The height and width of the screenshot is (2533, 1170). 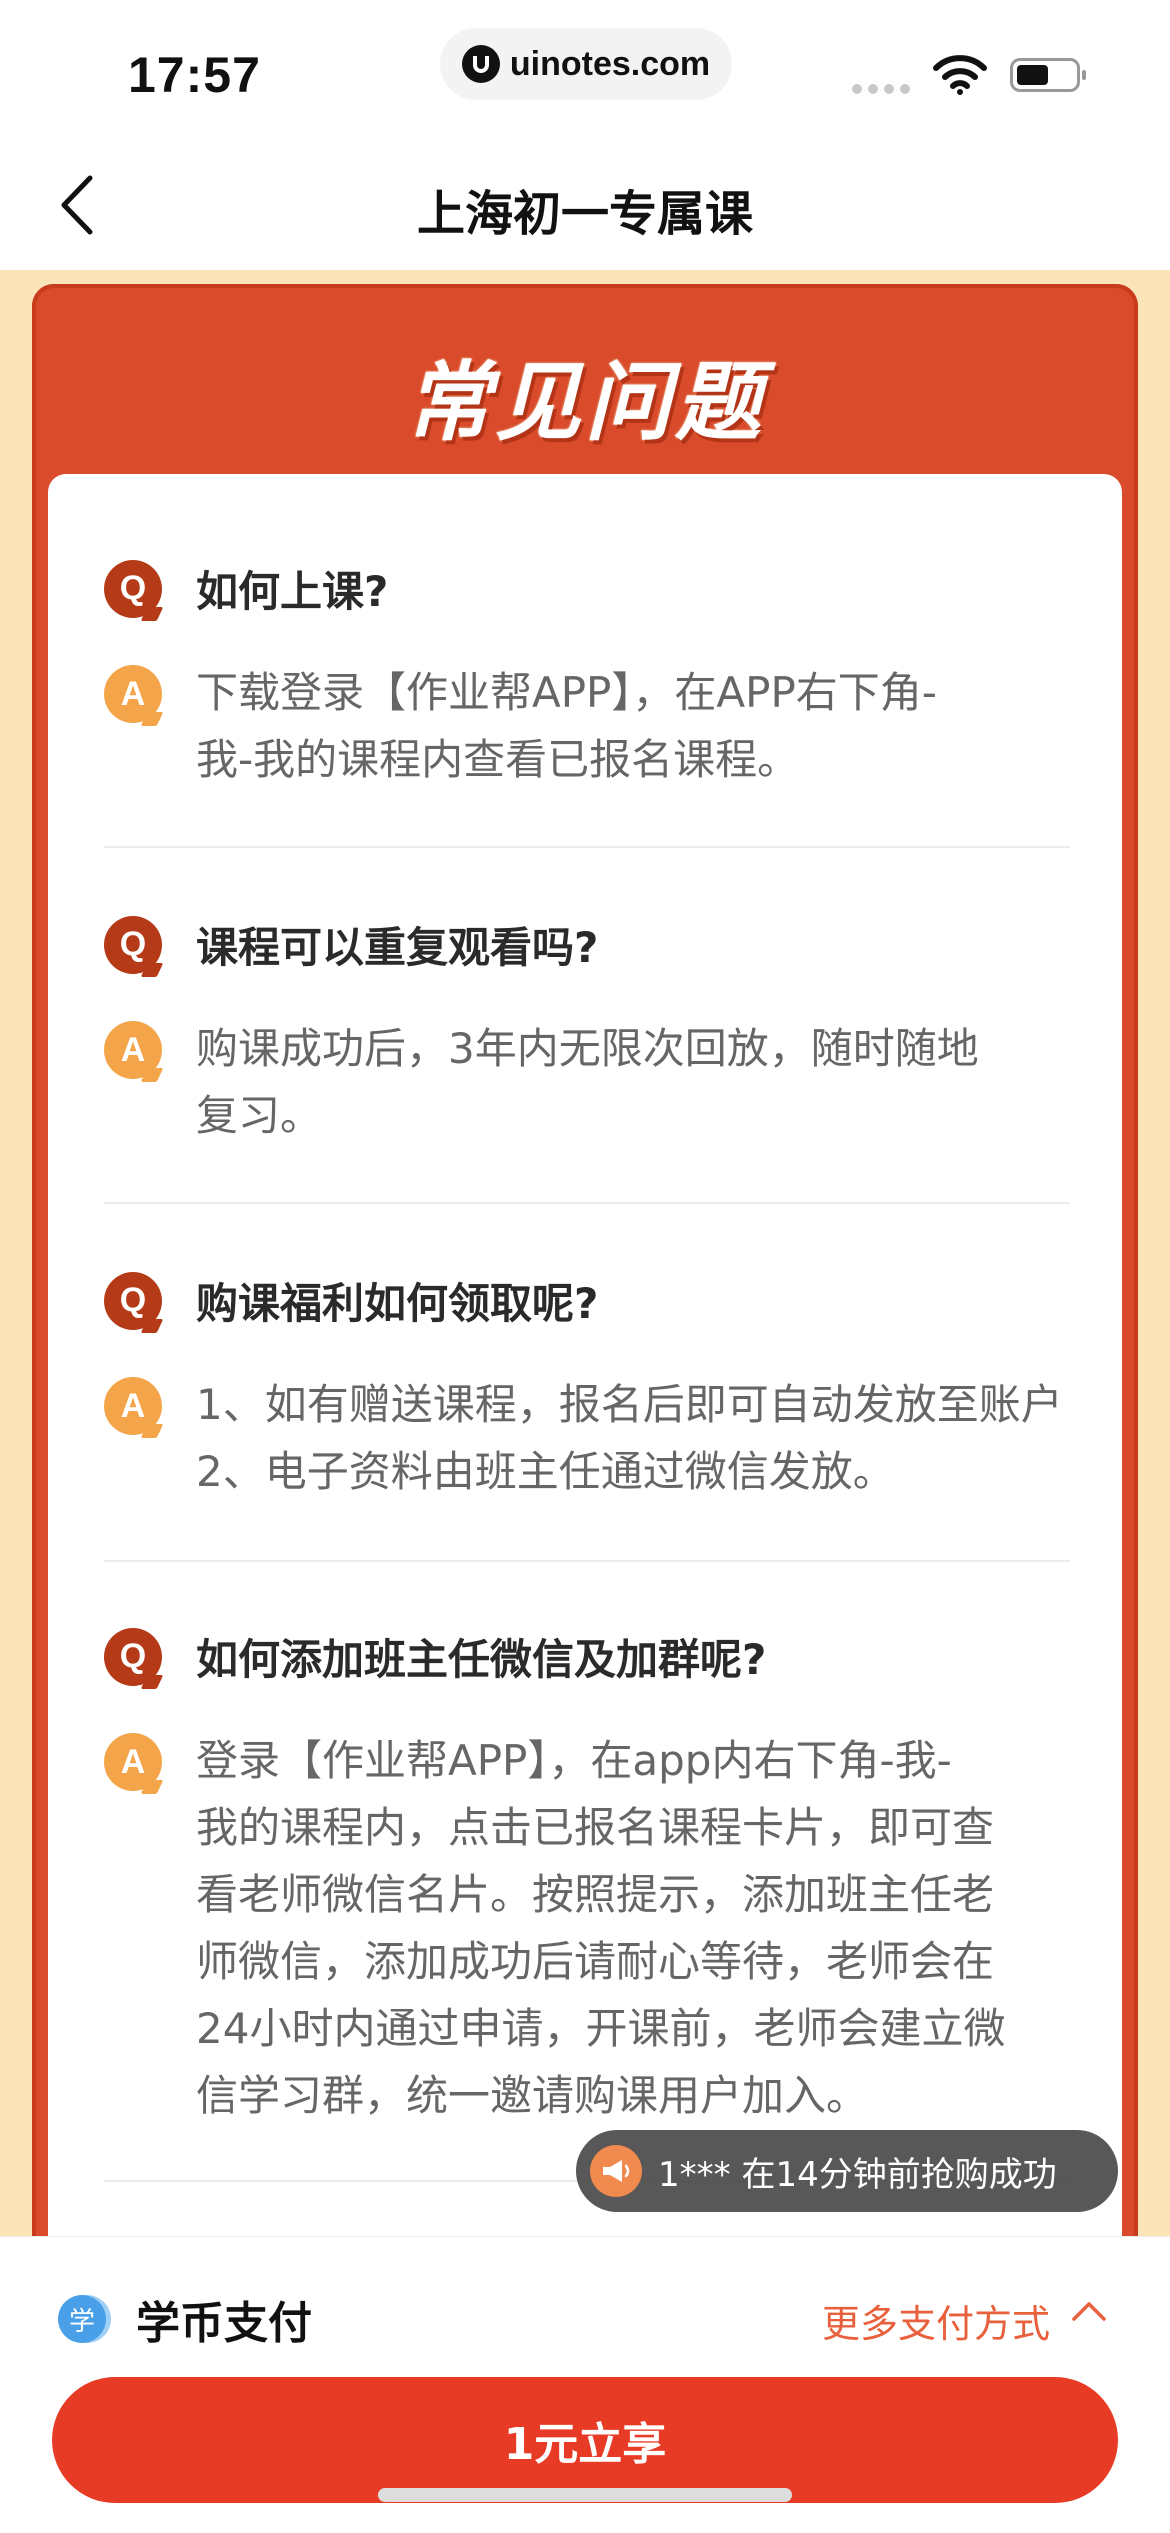 What do you see at coordinates (481, 1659) in the screenshot?
I see `faq-question: 如何添加班主任微信及加群呢?` at bounding box center [481, 1659].